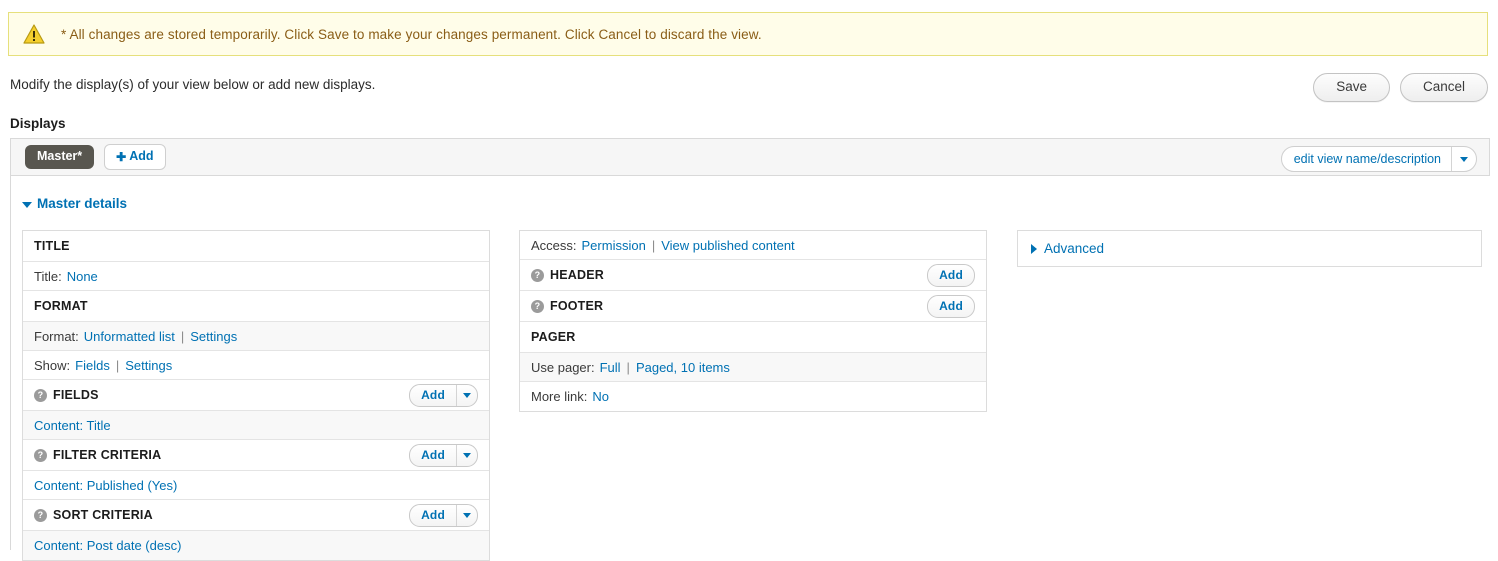 The height and width of the screenshot is (561, 1498). I want to click on setting-link: Content: Title, so click(72, 425).